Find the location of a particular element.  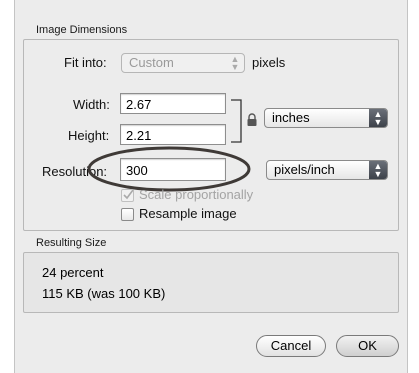

scale-proportionally-label: Scale proportionally is located at coordinates (196, 194).